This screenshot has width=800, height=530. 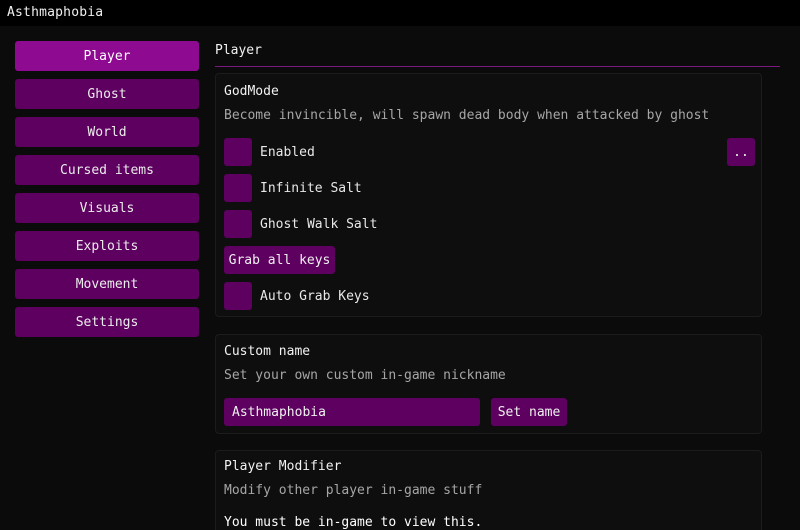 What do you see at coordinates (55, 12) in the screenshot?
I see `window-title: Asthmaphobia` at bounding box center [55, 12].